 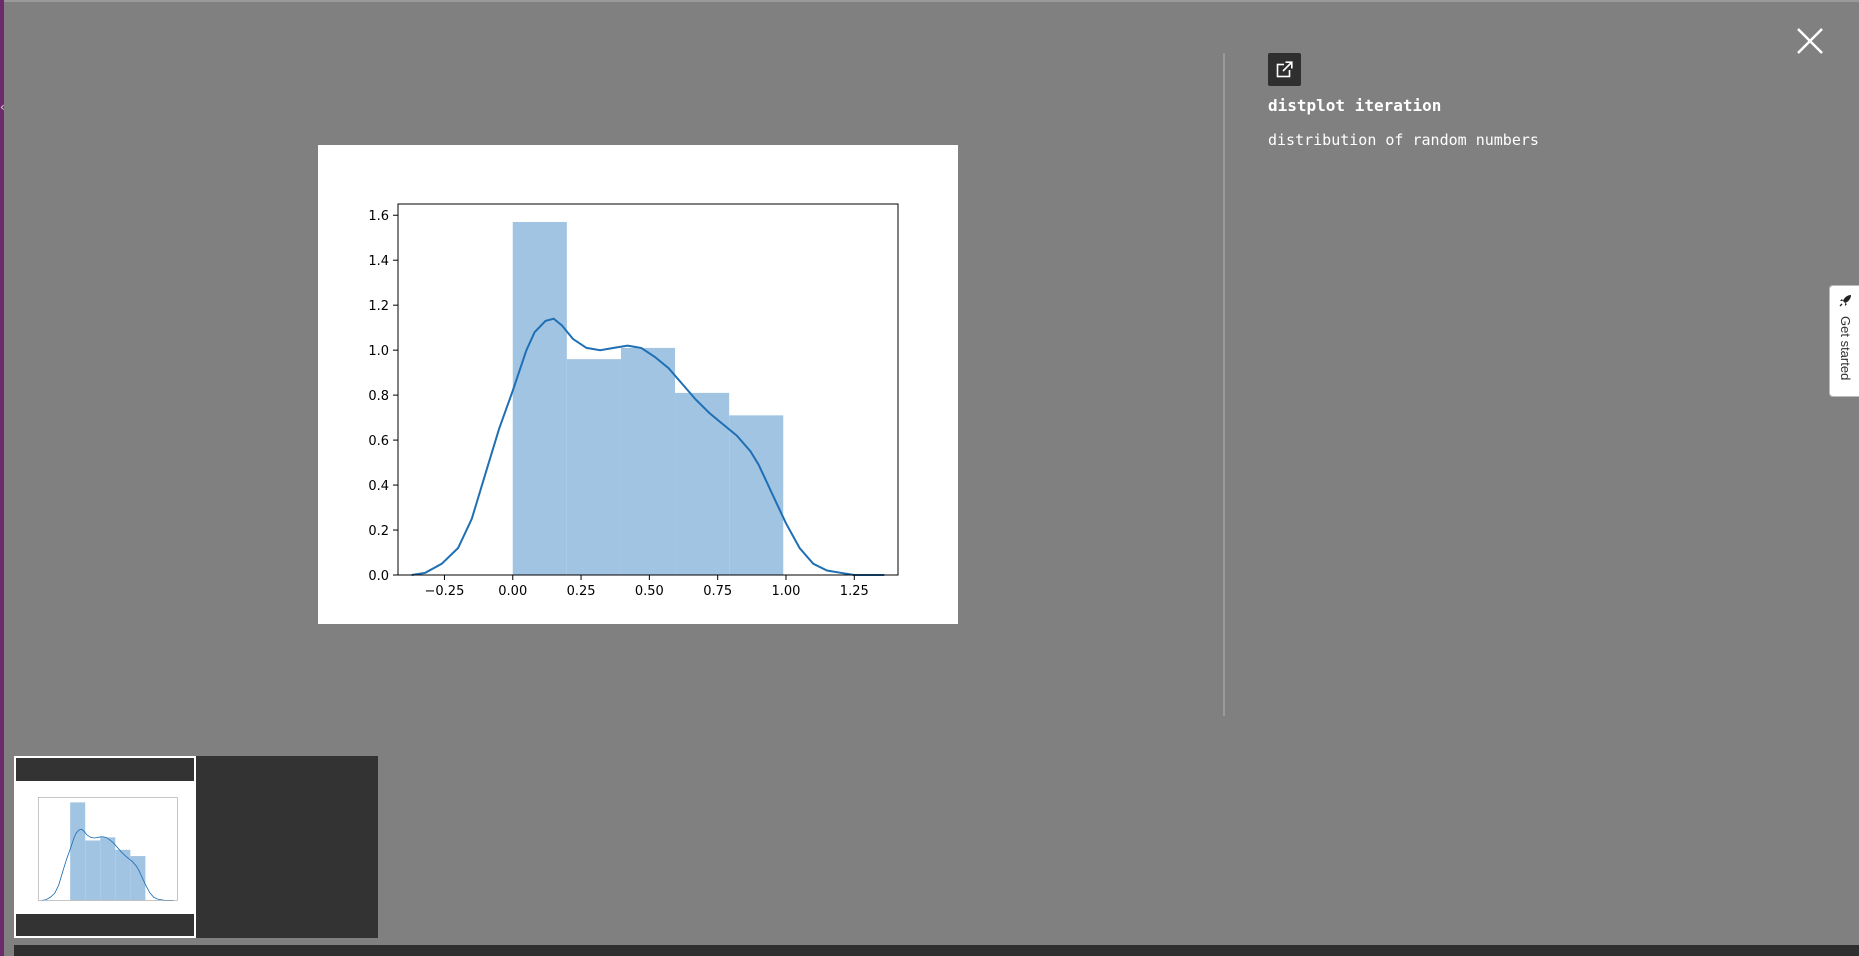 I want to click on y-tick-label: 1.0, so click(x=378, y=351).